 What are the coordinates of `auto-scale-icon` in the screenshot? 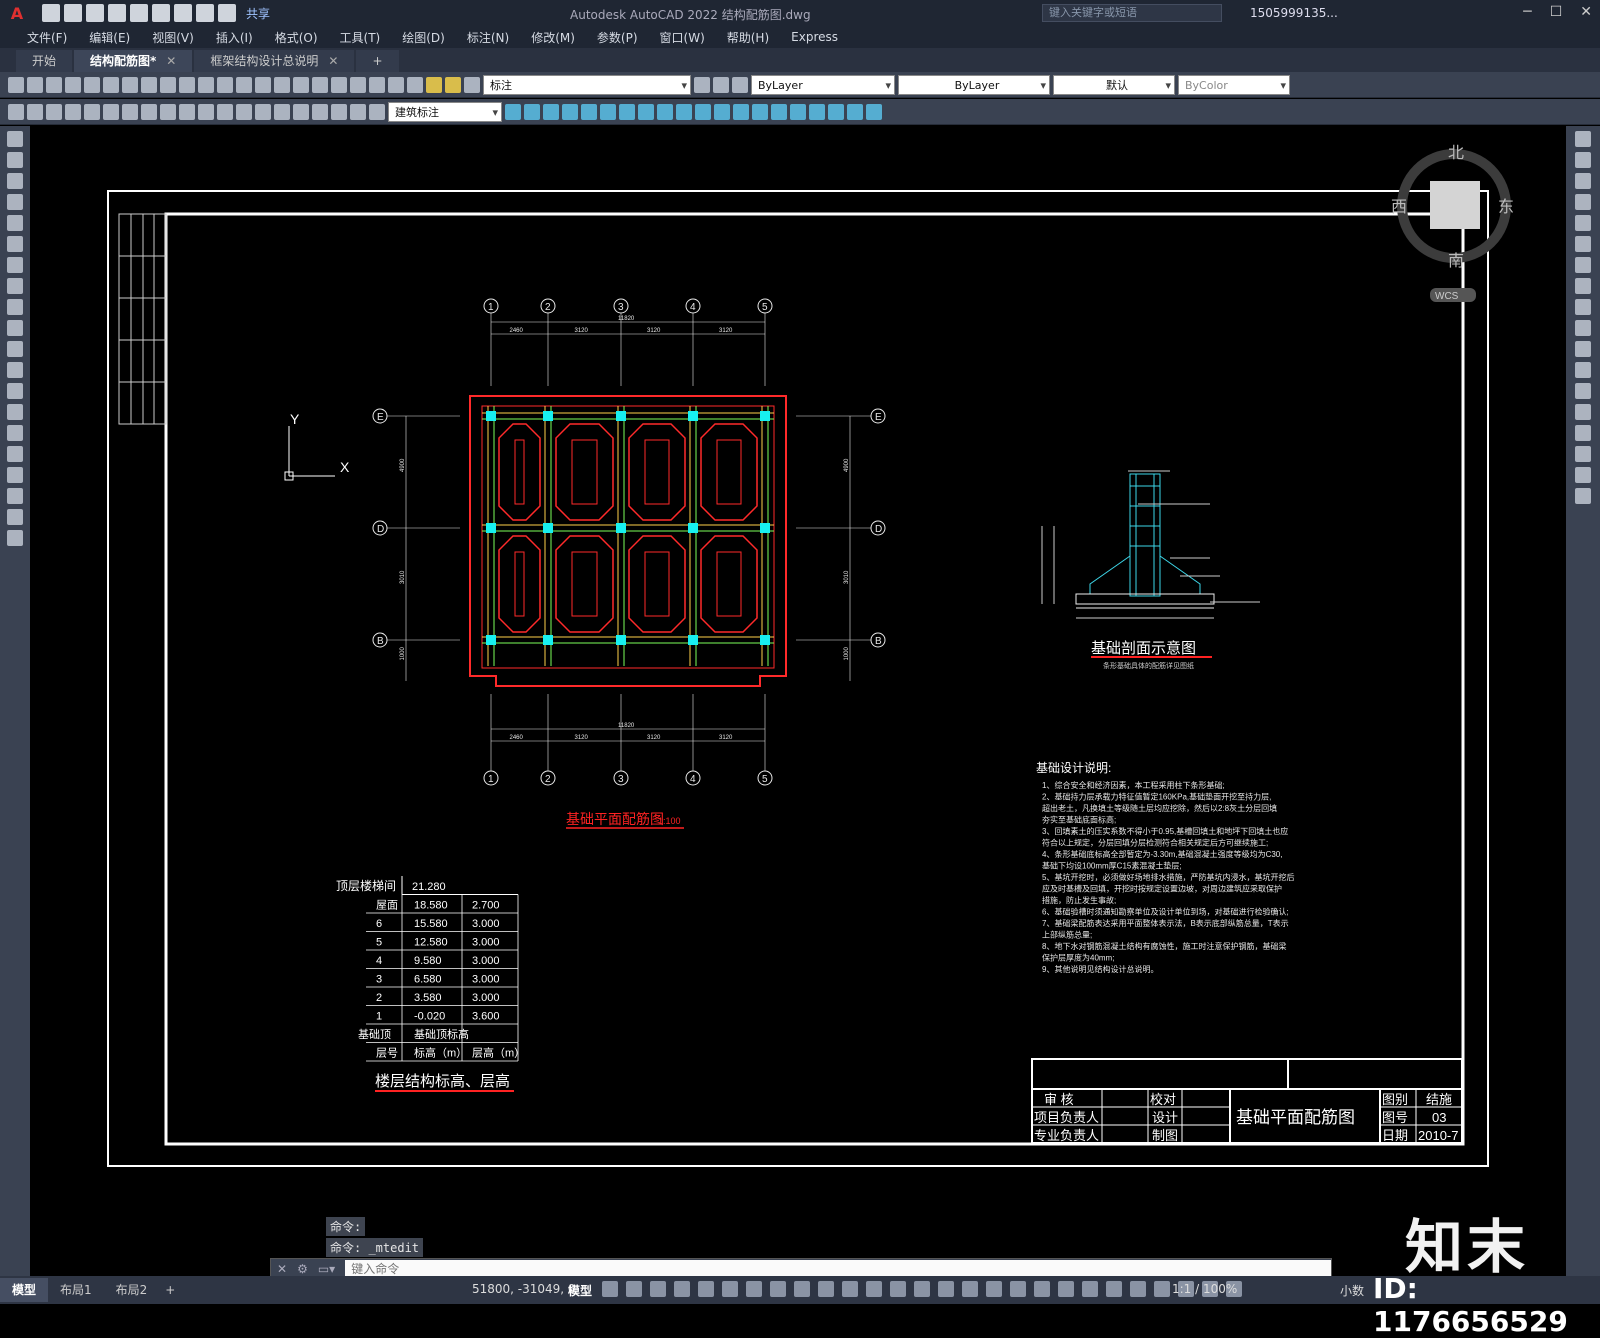 It's located at (1018, 1289).